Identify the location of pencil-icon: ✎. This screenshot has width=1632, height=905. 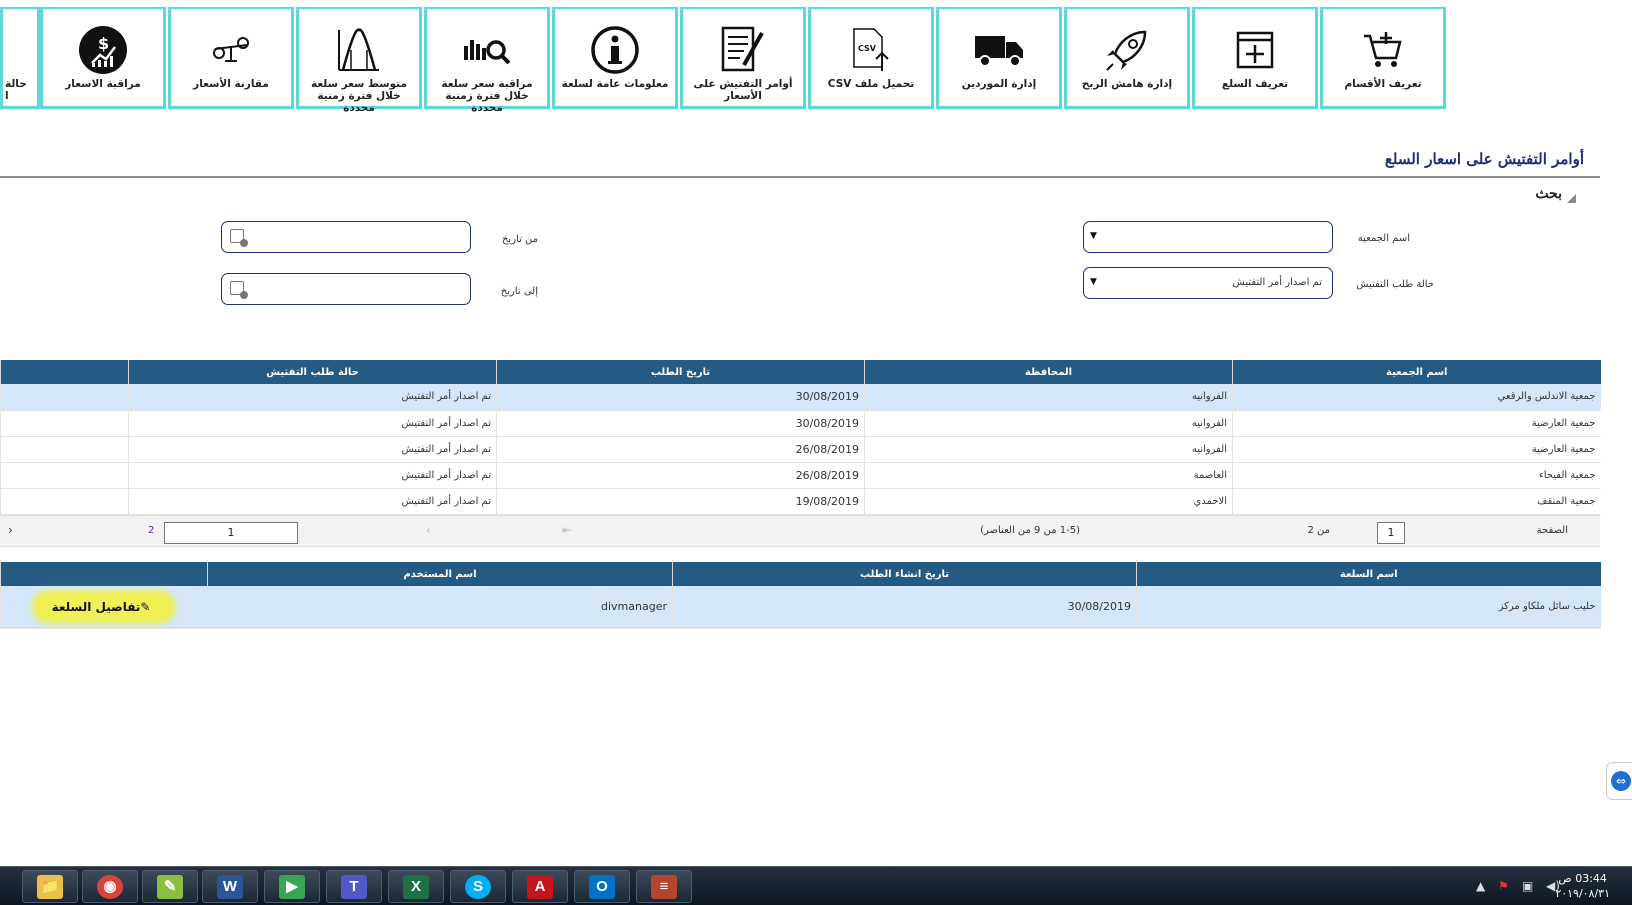
(145, 606).